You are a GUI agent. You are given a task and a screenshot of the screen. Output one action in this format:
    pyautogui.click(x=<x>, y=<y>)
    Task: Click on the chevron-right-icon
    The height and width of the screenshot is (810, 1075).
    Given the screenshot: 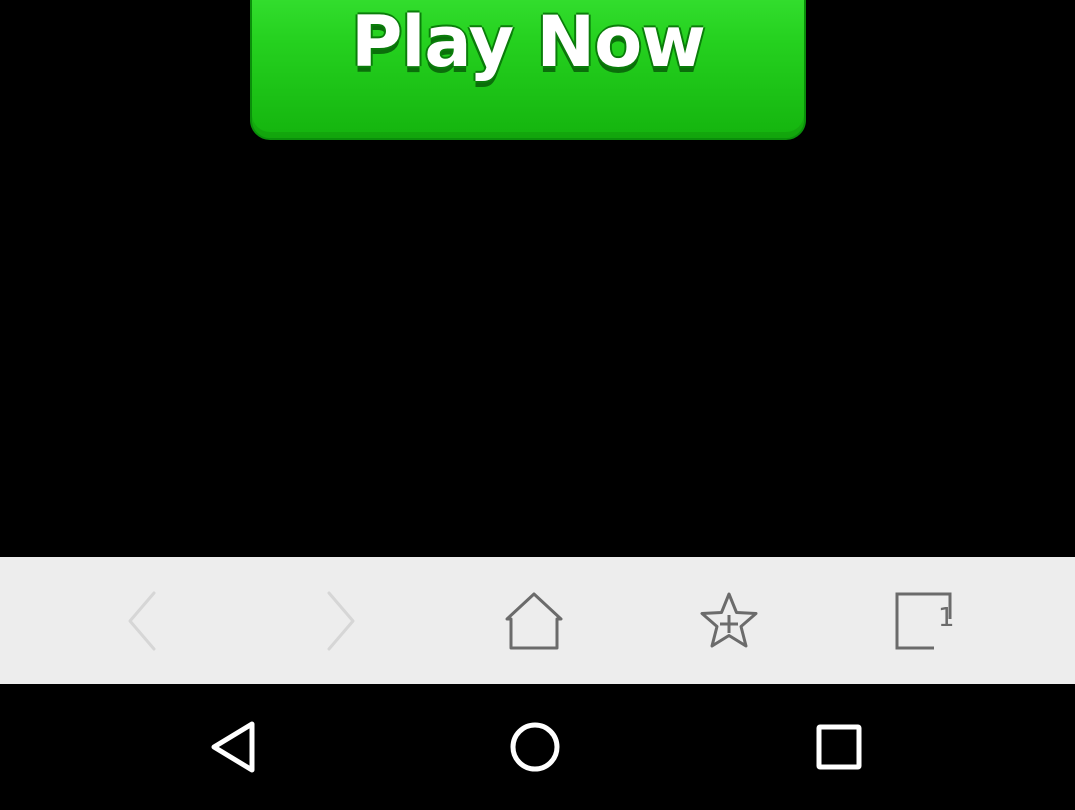 What is the action you would take?
    pyautogui.click(x=341, y=620)
    